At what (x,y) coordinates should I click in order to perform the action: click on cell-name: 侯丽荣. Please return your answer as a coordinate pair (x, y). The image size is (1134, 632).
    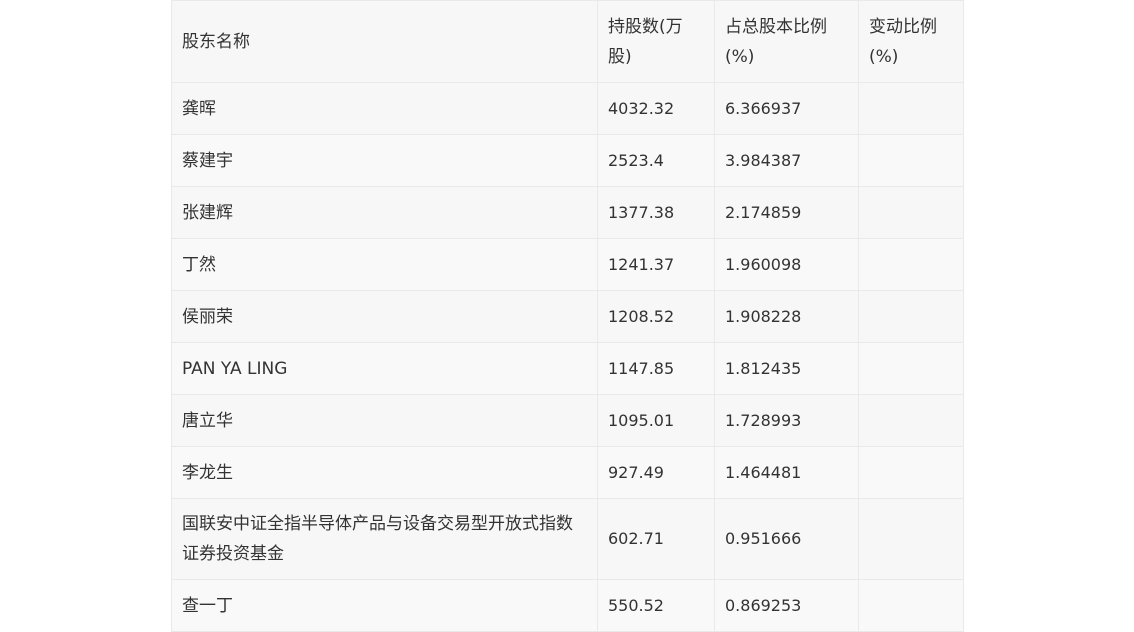
    Looking at the image, I should click on (384, 316).